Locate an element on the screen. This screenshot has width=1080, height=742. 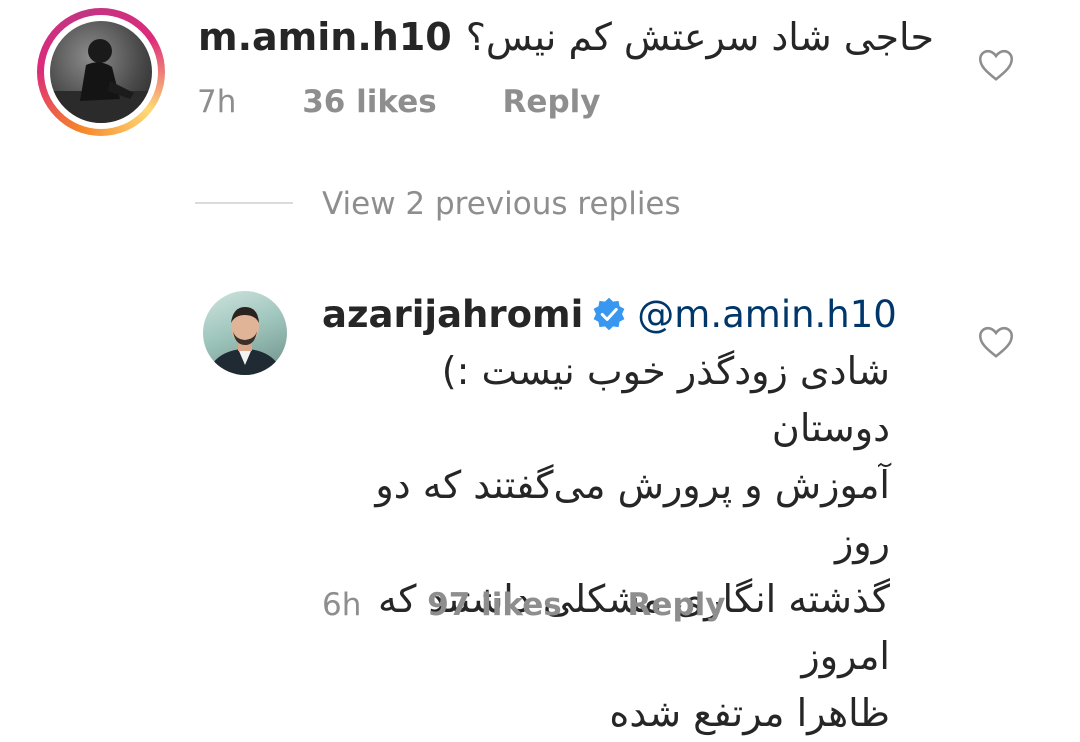
avatar-azarijahromi is located at coordinates (245, 333).